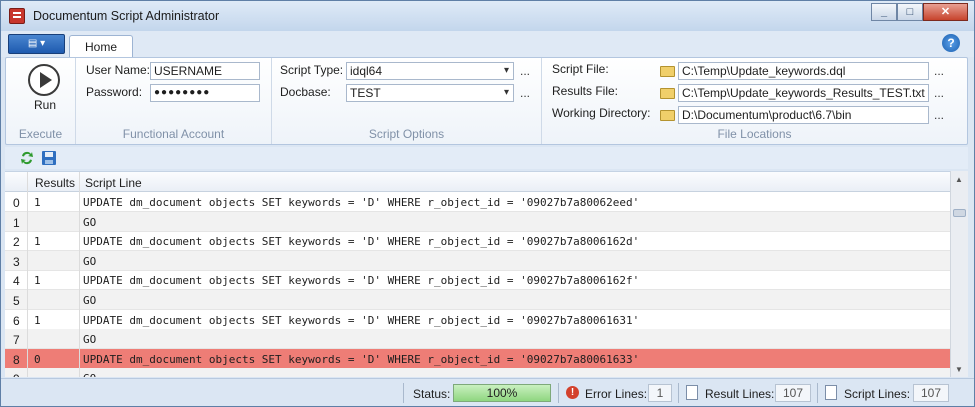  What do you see at coordinates (312, 70) in the screenshot?
I see `script-type-label: Script Type:` at bounding box center [312, 70].